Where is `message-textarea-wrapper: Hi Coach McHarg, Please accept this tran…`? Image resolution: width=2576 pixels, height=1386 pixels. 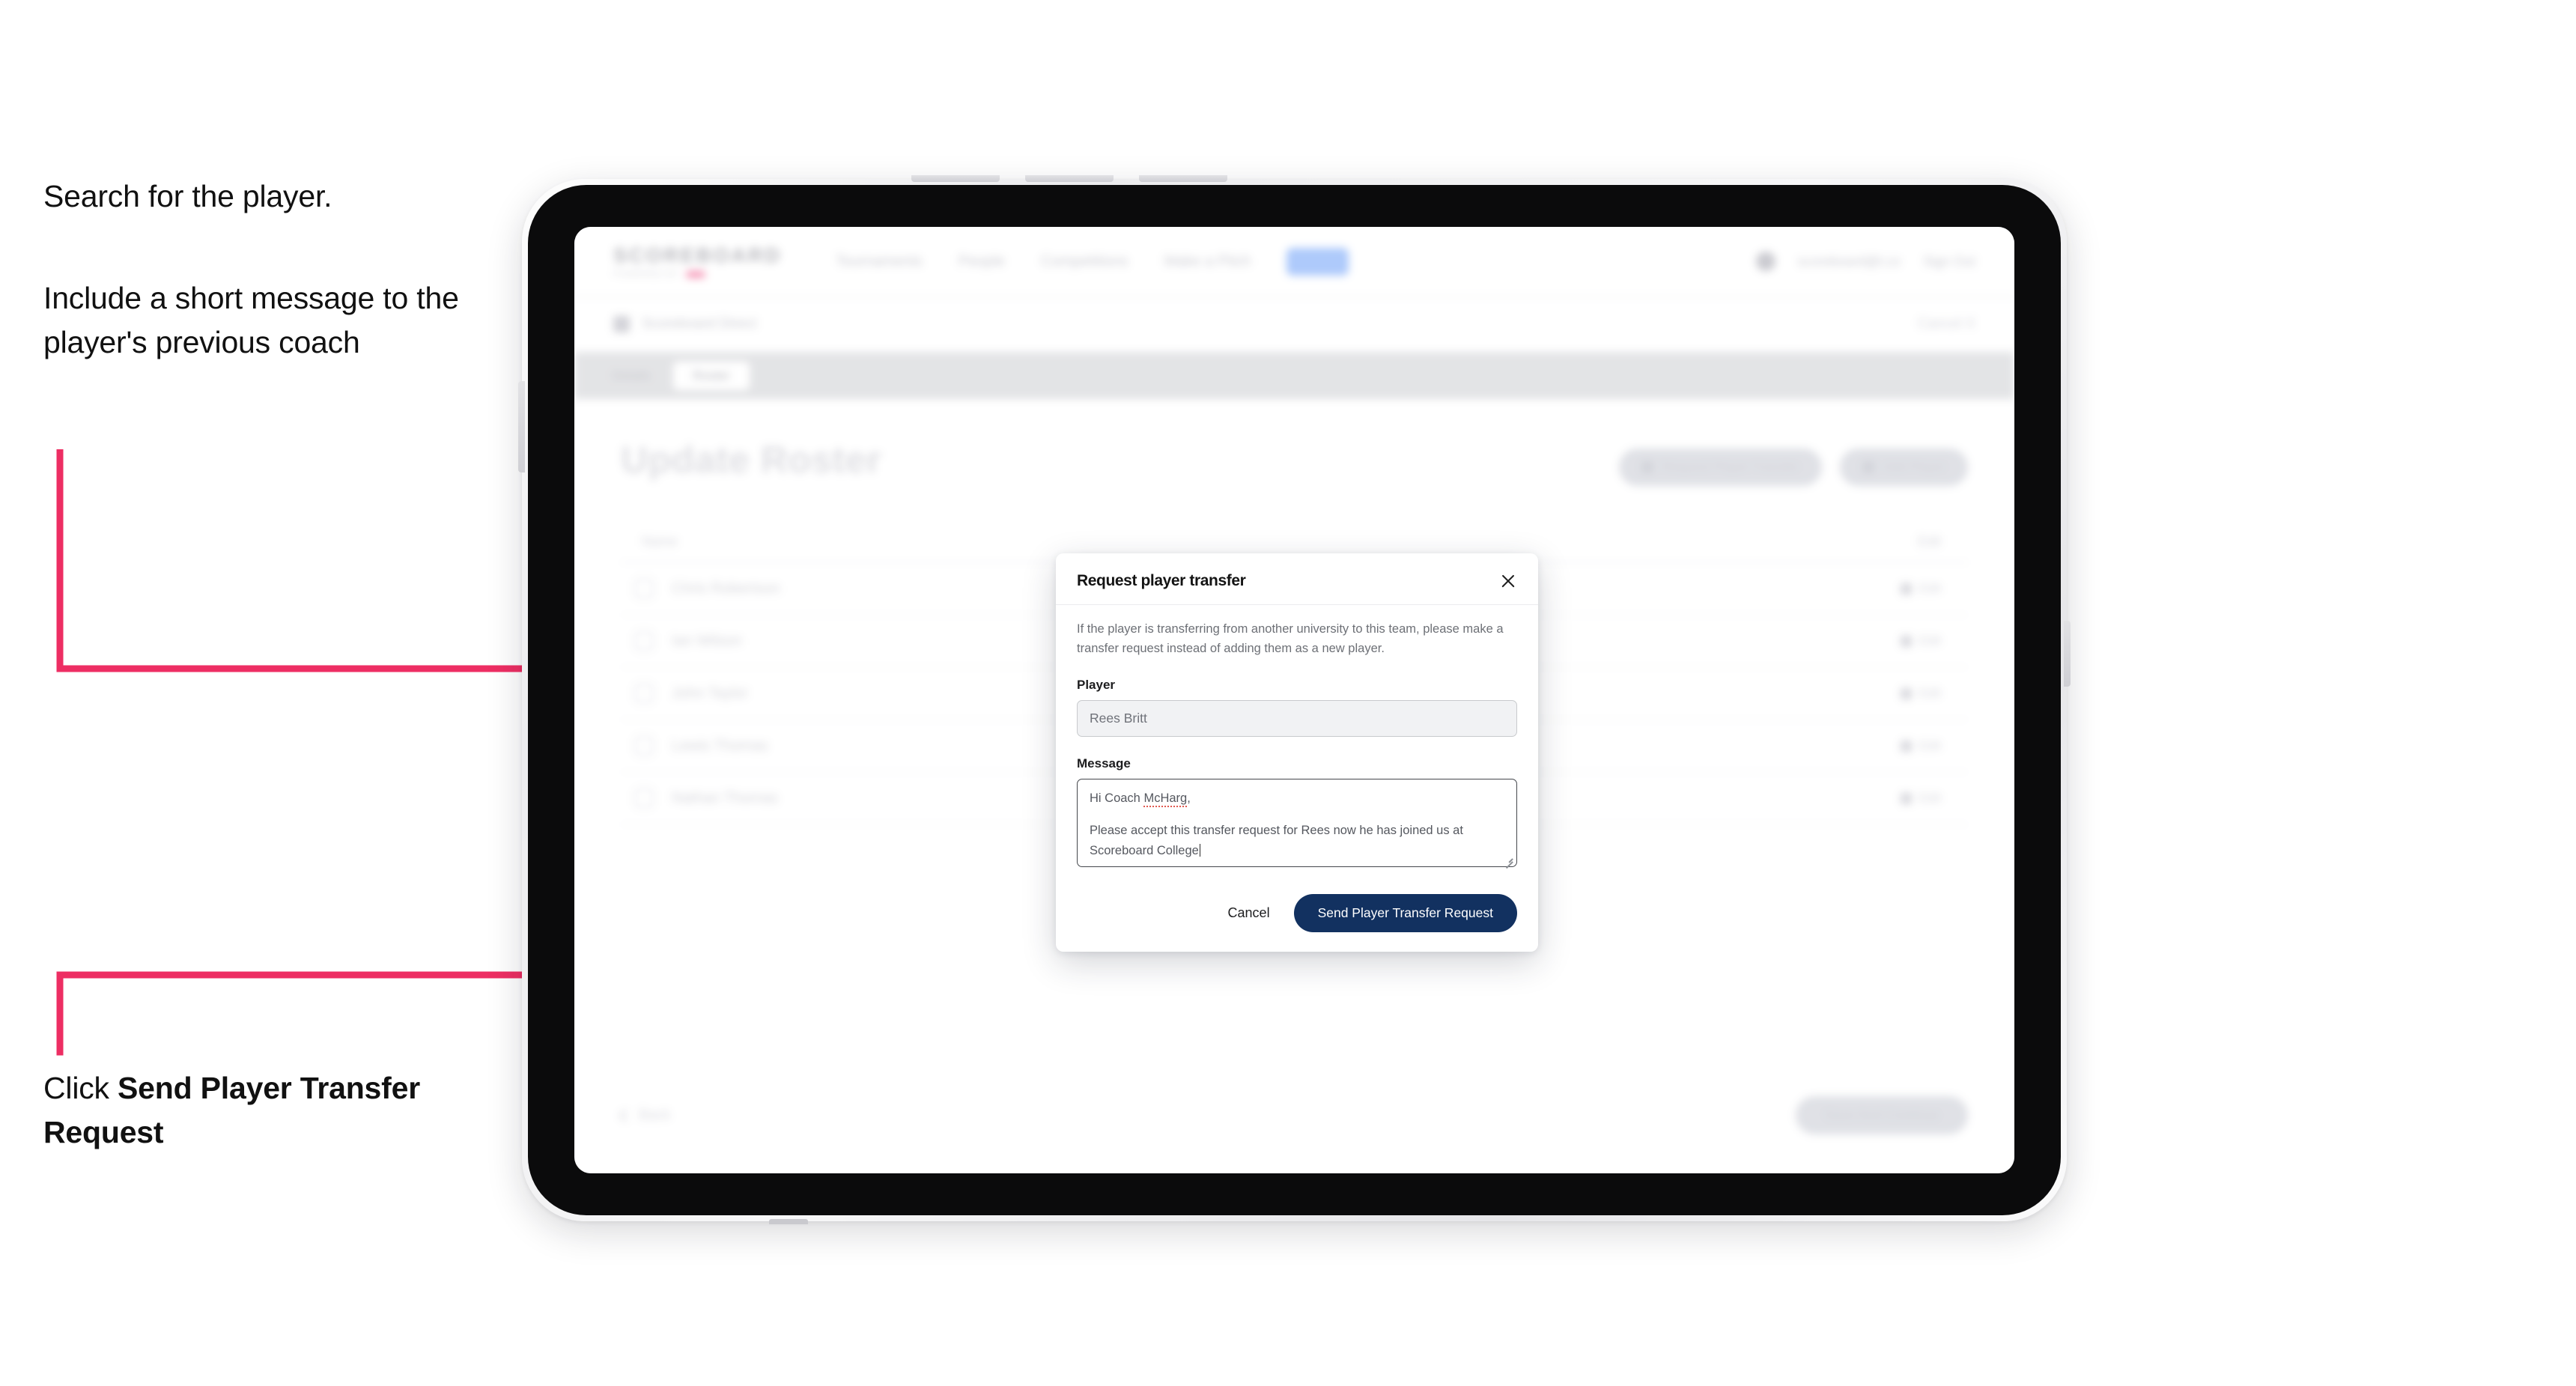 message-textarea-wrapper: Hi Coach McHarg, Please accept this tran… is located at coordinates (1297, 824).